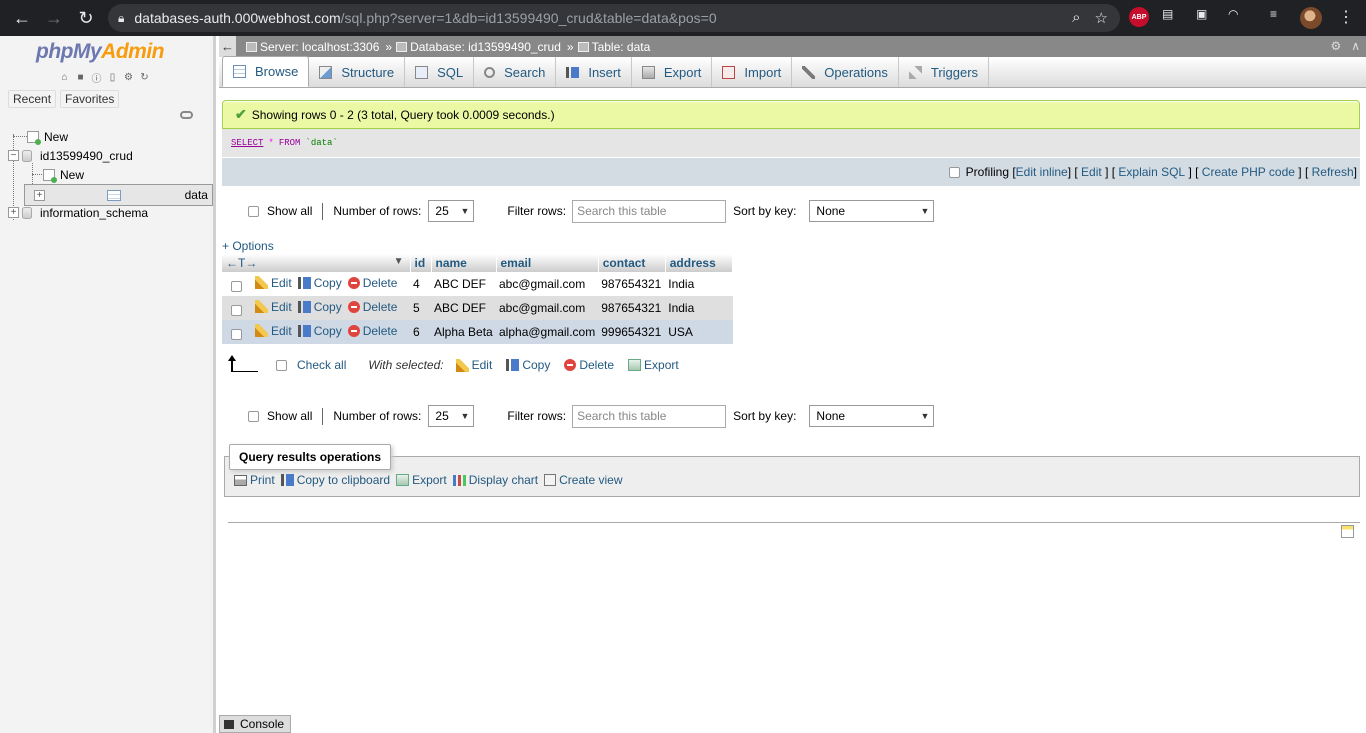 This screenshot has width=1366, height=733. Describe the element at coordinates (255, 724) in the screenshot. I see `console-toggle: Console` at that location.